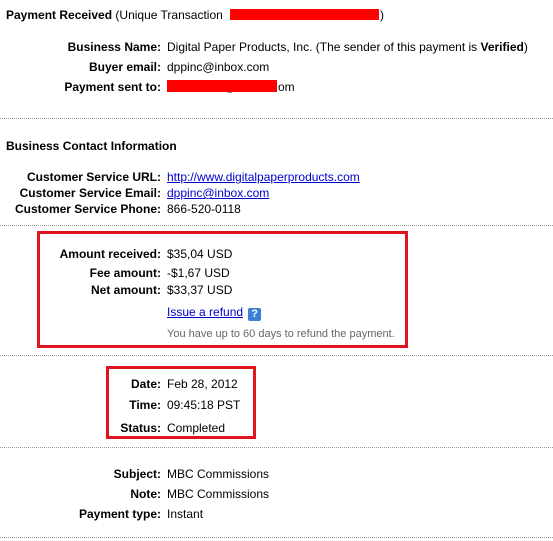 The width and height of the screenshot is (553, 541). Describe the element at coordinates (59, 15) in the screenshot. I see `page-title: Payment Received` at that location.